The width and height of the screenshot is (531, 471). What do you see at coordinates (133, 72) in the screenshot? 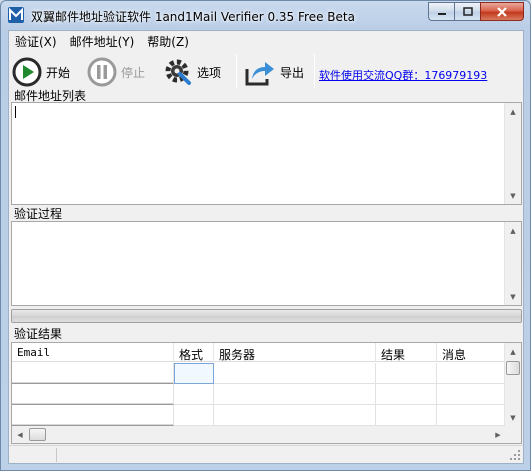
I see `stop-label: 停止` at bounding box center [133, 72].